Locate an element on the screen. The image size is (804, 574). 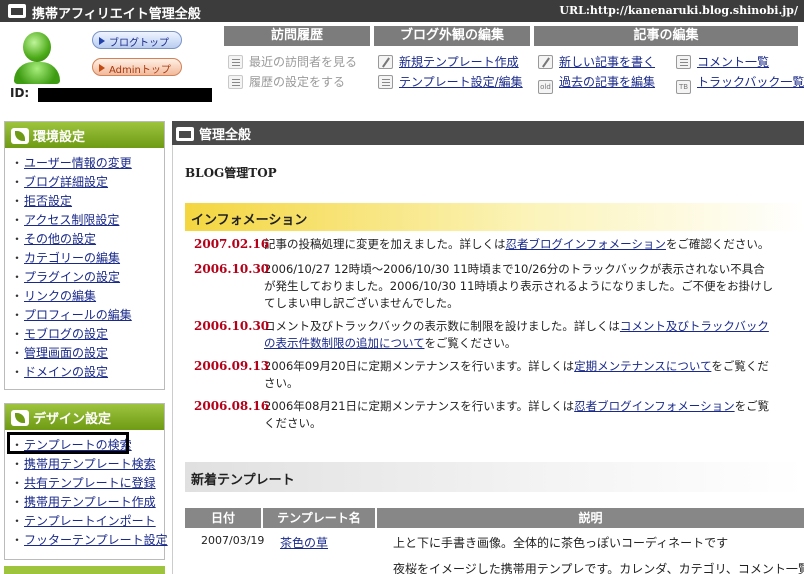
design-settings-link: 携帯用テンプレート作成 is located at coordinates (90, 502).